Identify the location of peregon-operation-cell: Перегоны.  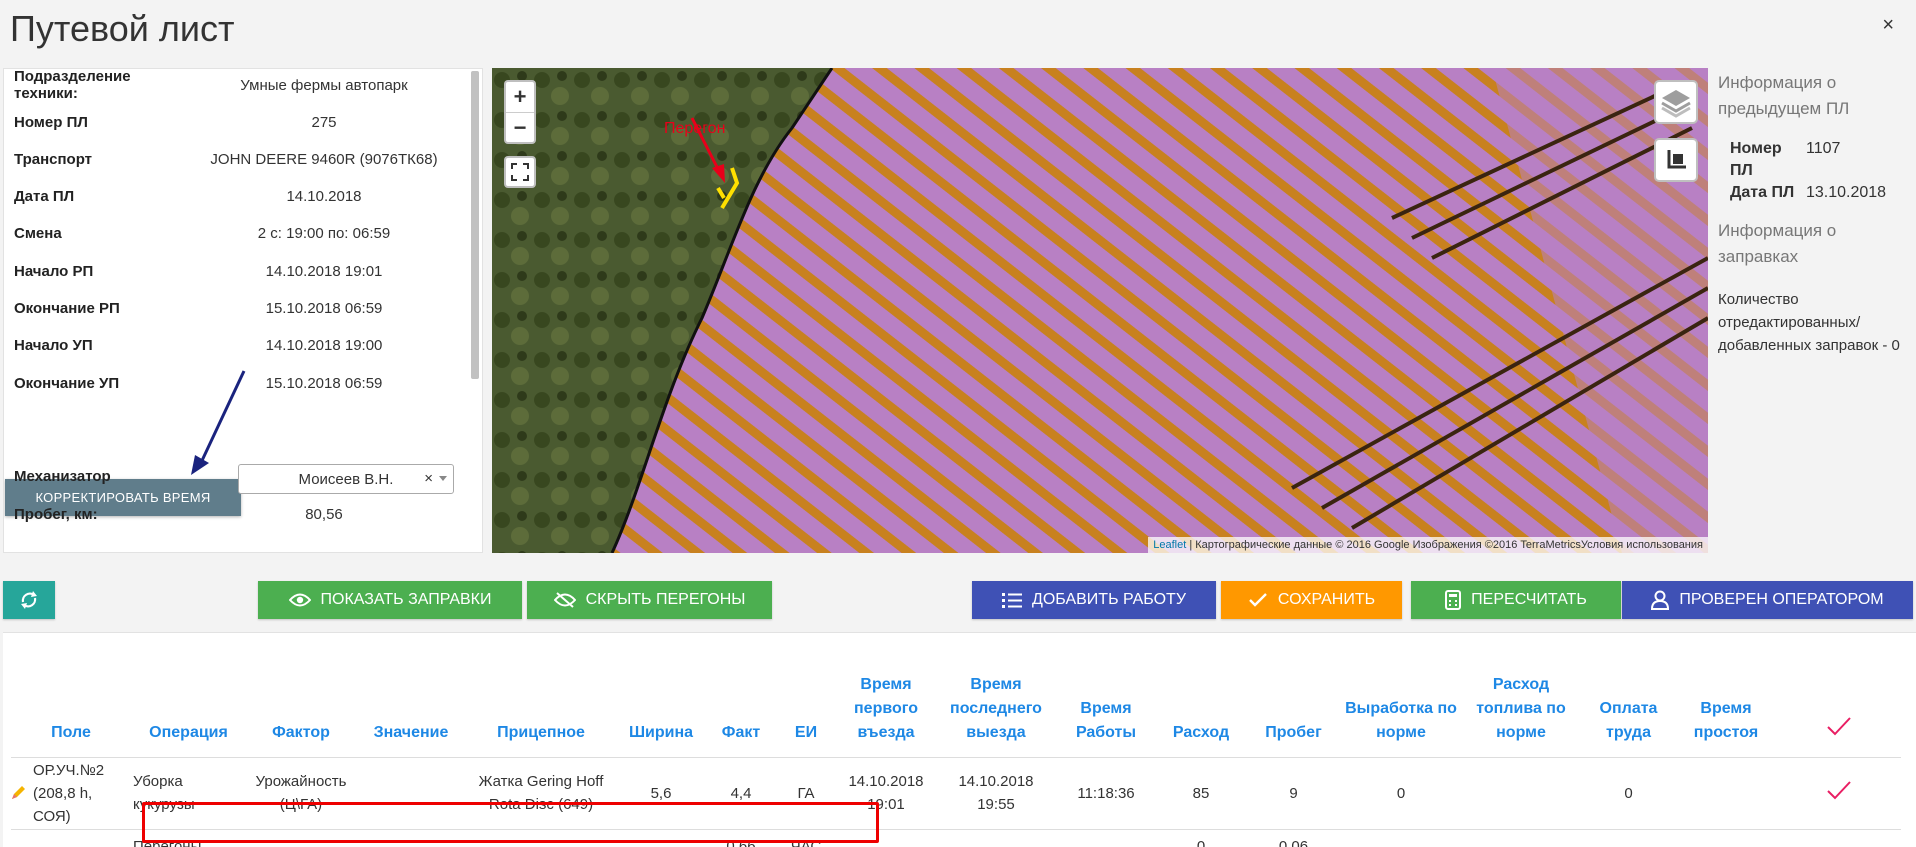
(188, 838).